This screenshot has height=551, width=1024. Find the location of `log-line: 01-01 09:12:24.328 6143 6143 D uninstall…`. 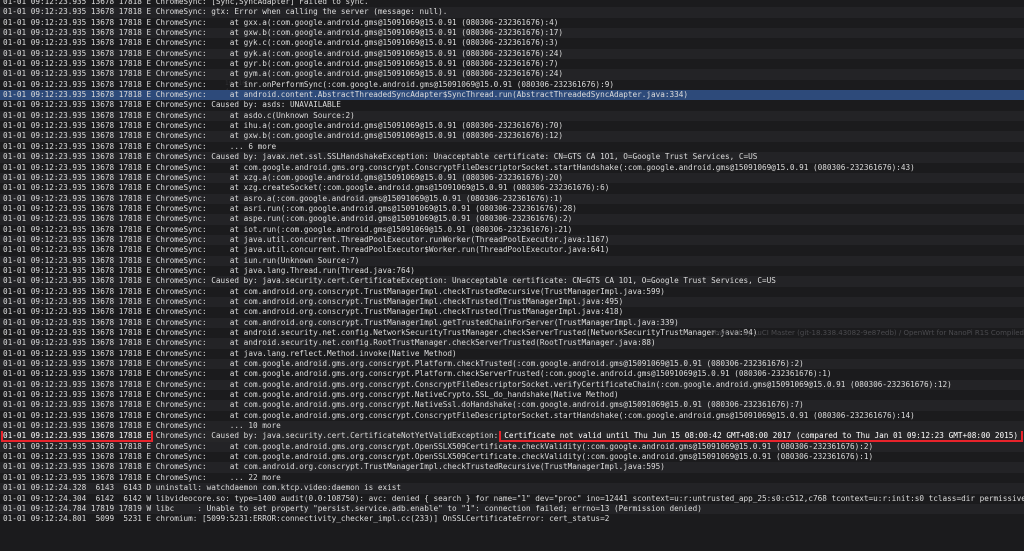

log-line: 01-01 09:12:24.328 6143 6143 D uninstall… is located at coordinates (512, 488).